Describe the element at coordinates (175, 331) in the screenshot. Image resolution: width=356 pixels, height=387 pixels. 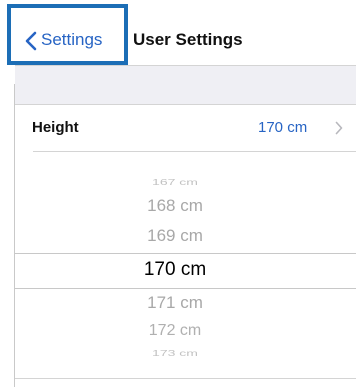
I see `picker-option: 172 cm` at that location.